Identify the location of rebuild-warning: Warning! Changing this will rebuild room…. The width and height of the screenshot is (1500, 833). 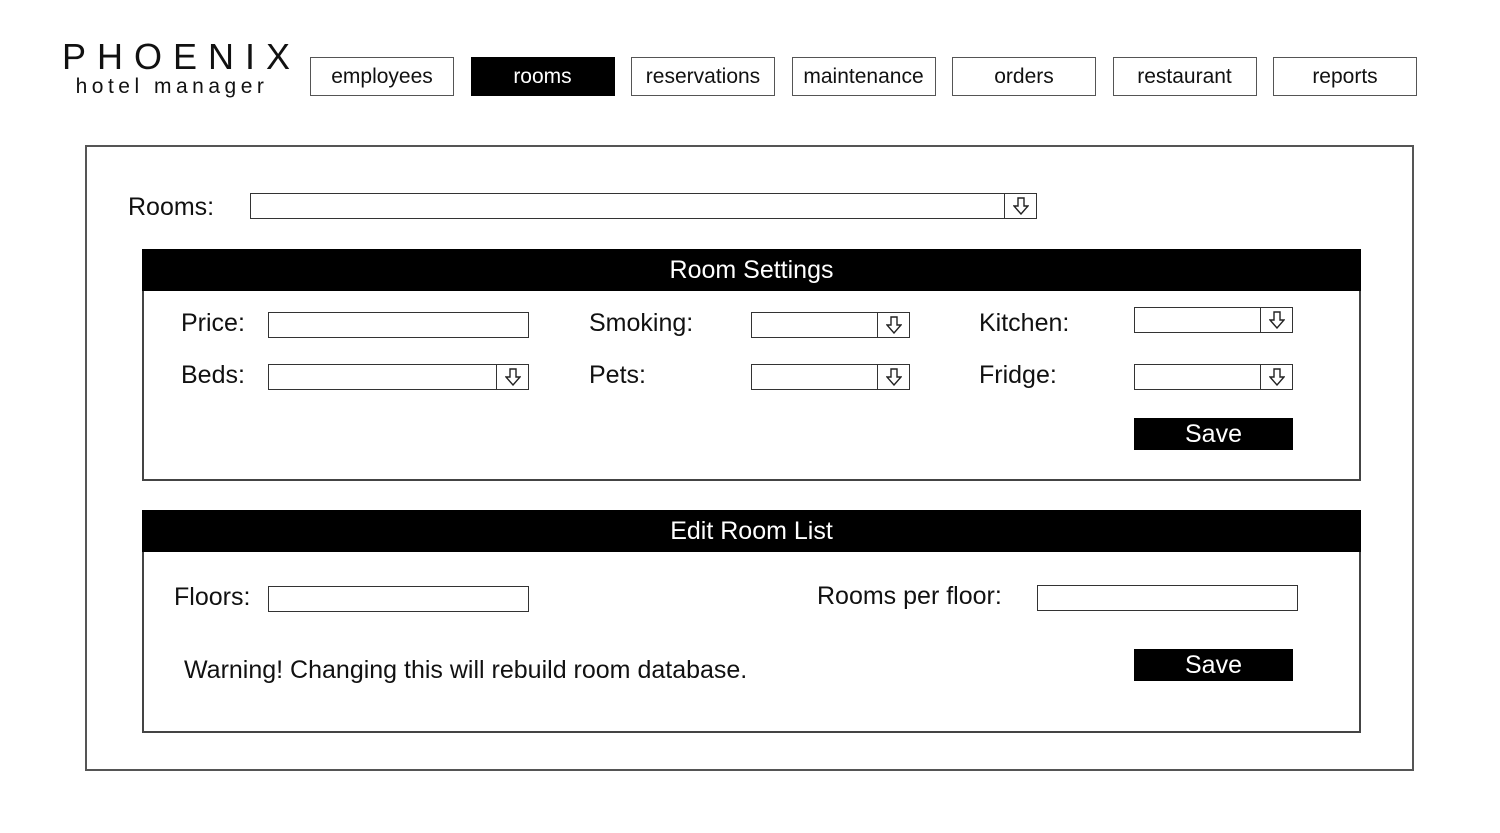
(466, 670).